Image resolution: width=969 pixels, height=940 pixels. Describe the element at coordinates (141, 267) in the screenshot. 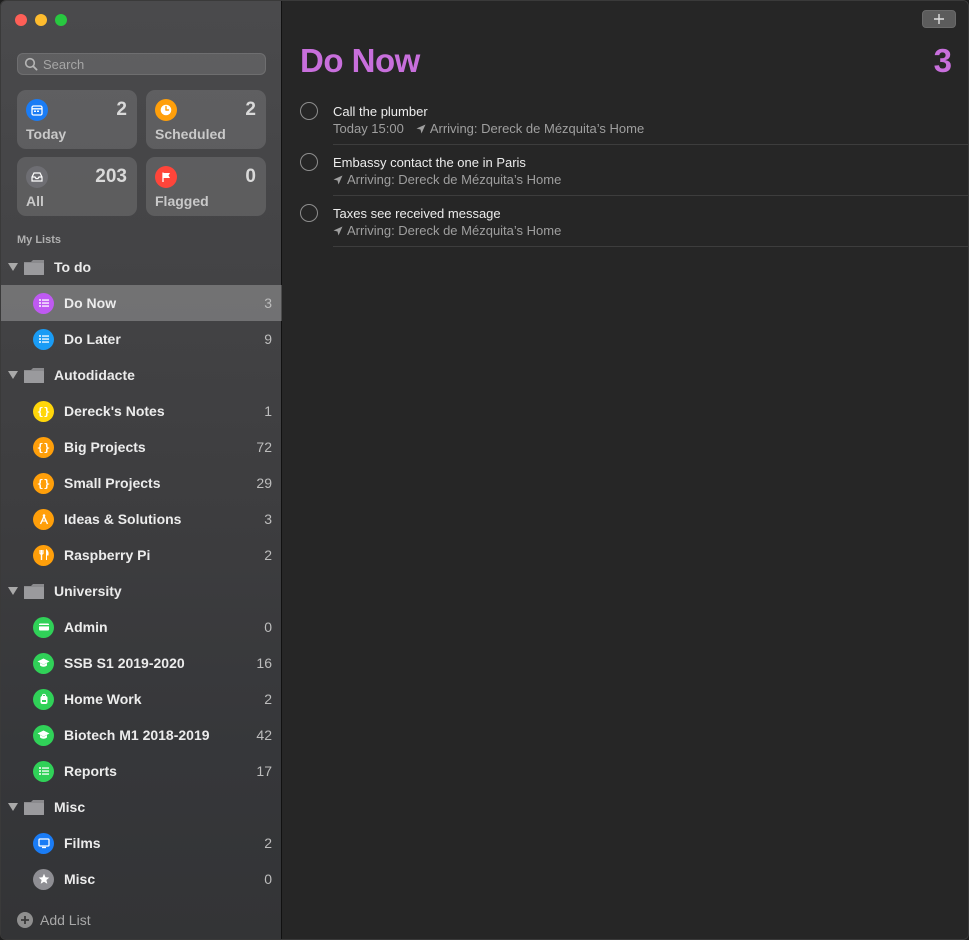

I see `list-group-to-do: To do` at that location.